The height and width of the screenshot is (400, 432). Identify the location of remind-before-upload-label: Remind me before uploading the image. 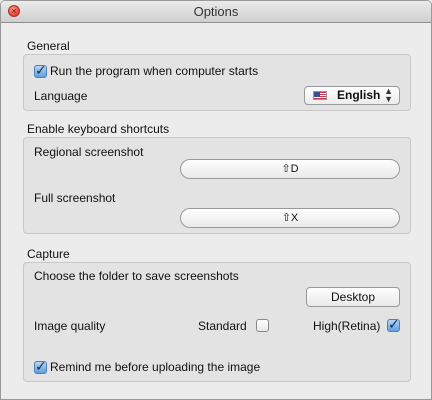
(155, 367).